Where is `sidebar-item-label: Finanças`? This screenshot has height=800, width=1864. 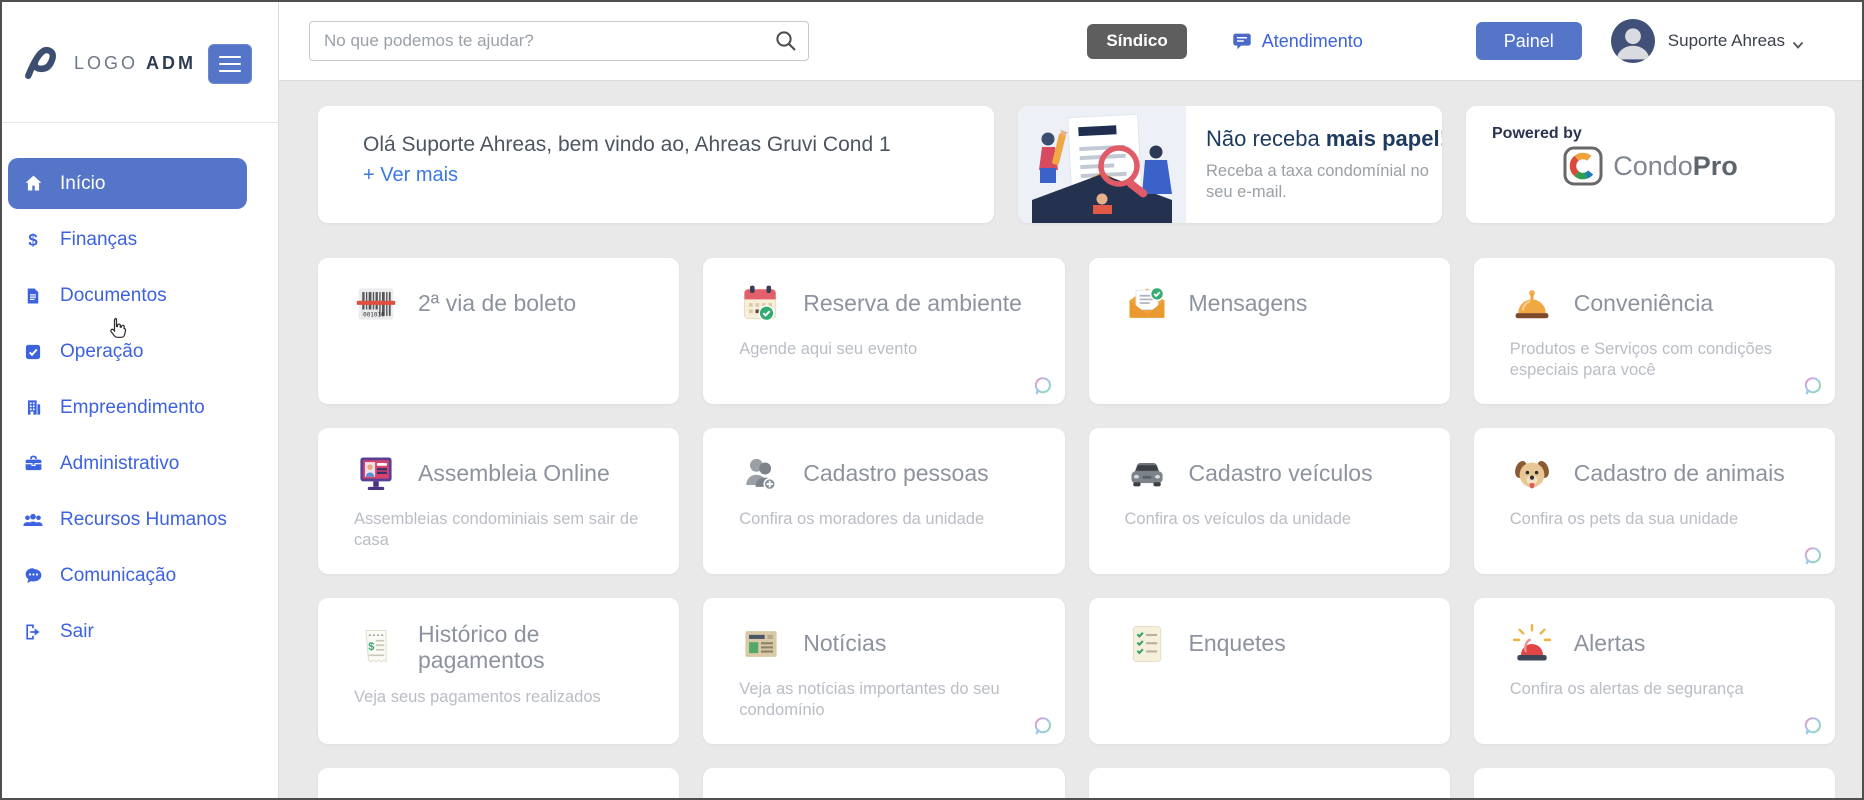
sidebar-item-label: Finanças is located at coordinates (99, 239).